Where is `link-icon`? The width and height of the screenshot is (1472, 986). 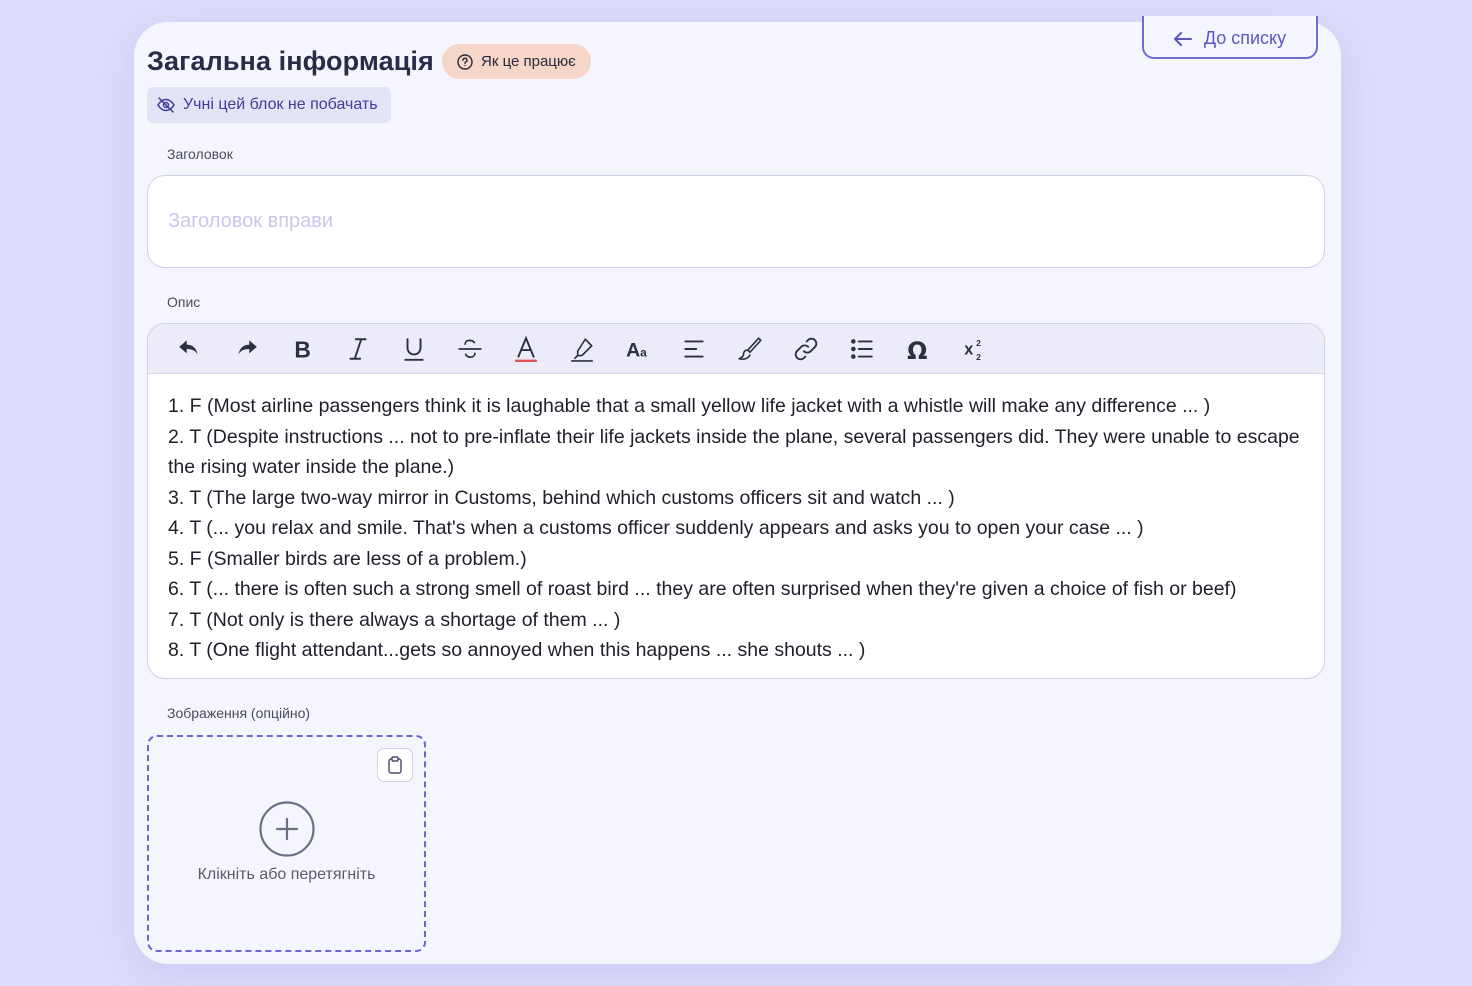 link-icon is located at coordinates (806, 348).